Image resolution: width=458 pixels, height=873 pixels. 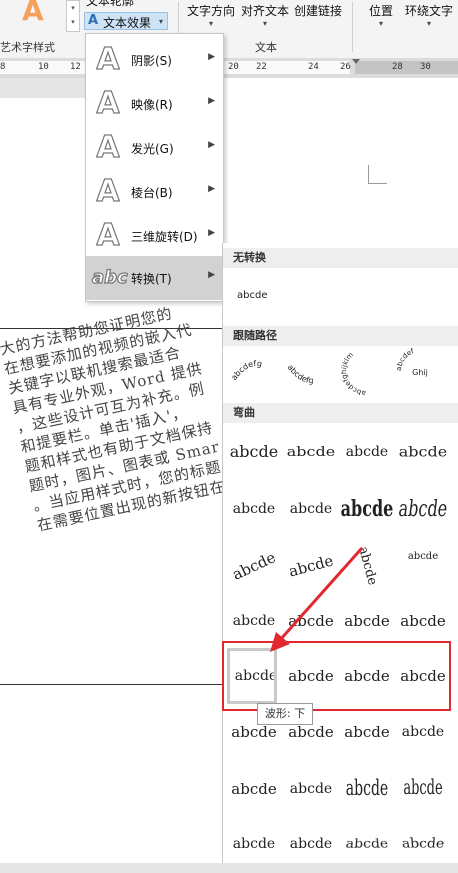 I want to click on position-button: 位置 ▾, so click(x=381, y=15).